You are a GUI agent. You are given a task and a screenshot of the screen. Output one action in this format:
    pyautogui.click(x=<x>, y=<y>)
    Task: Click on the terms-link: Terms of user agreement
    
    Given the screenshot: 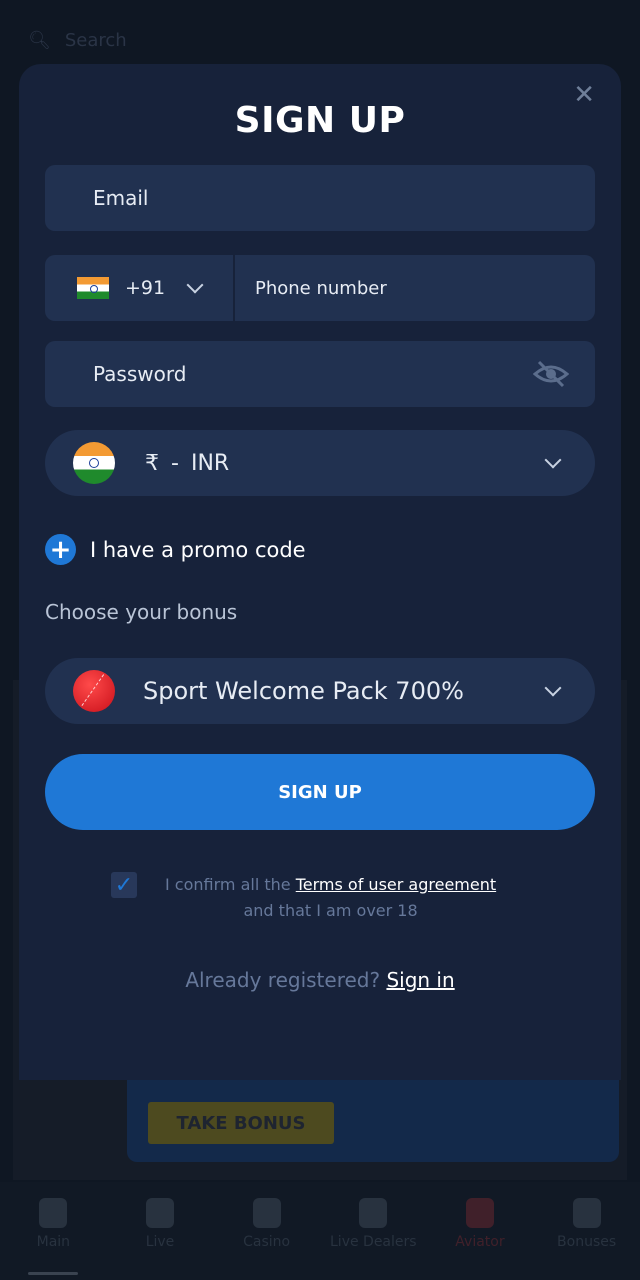 What is the action you would take?
    pyautogui.click(x=396, y=884)
    